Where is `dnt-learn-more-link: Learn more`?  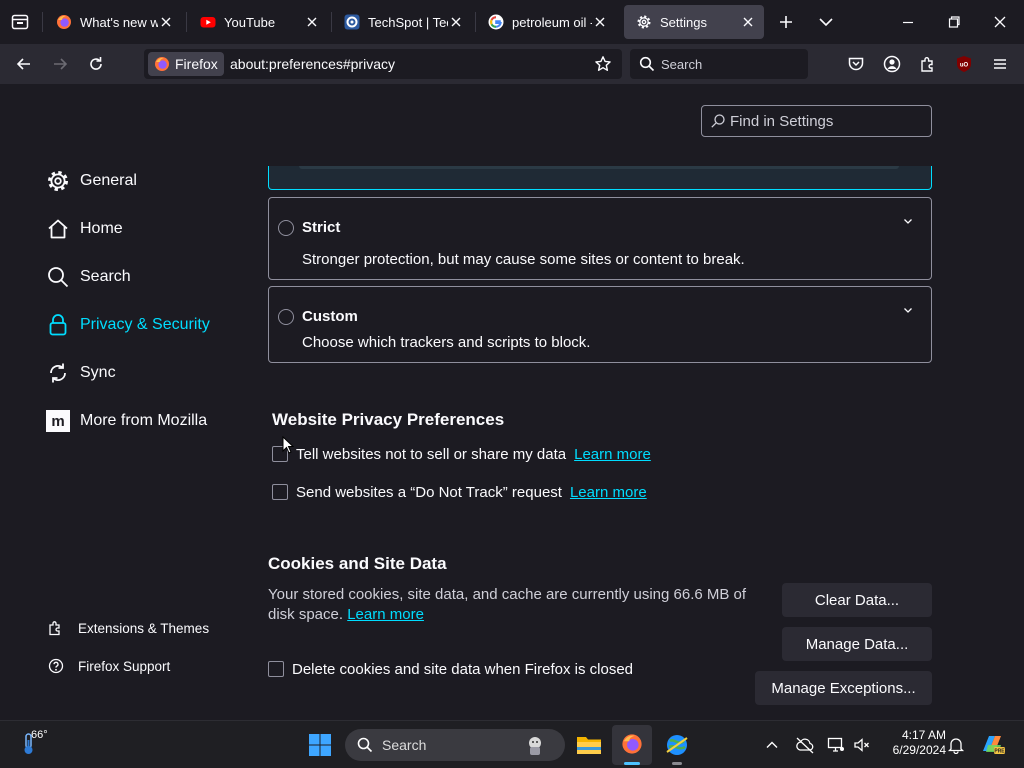 dnt-learn-more-link: Learn more is located at coordinates (608, 492).